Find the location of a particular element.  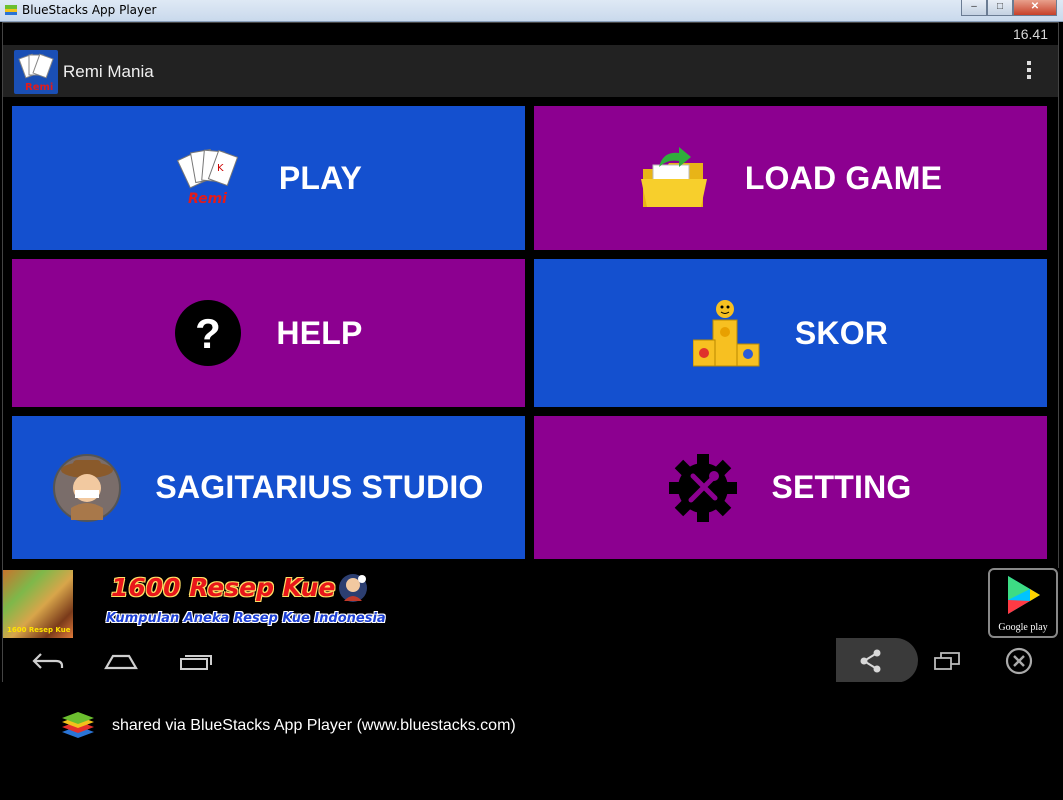

app-icon-text: Remi is located at coordinates (39, 87).